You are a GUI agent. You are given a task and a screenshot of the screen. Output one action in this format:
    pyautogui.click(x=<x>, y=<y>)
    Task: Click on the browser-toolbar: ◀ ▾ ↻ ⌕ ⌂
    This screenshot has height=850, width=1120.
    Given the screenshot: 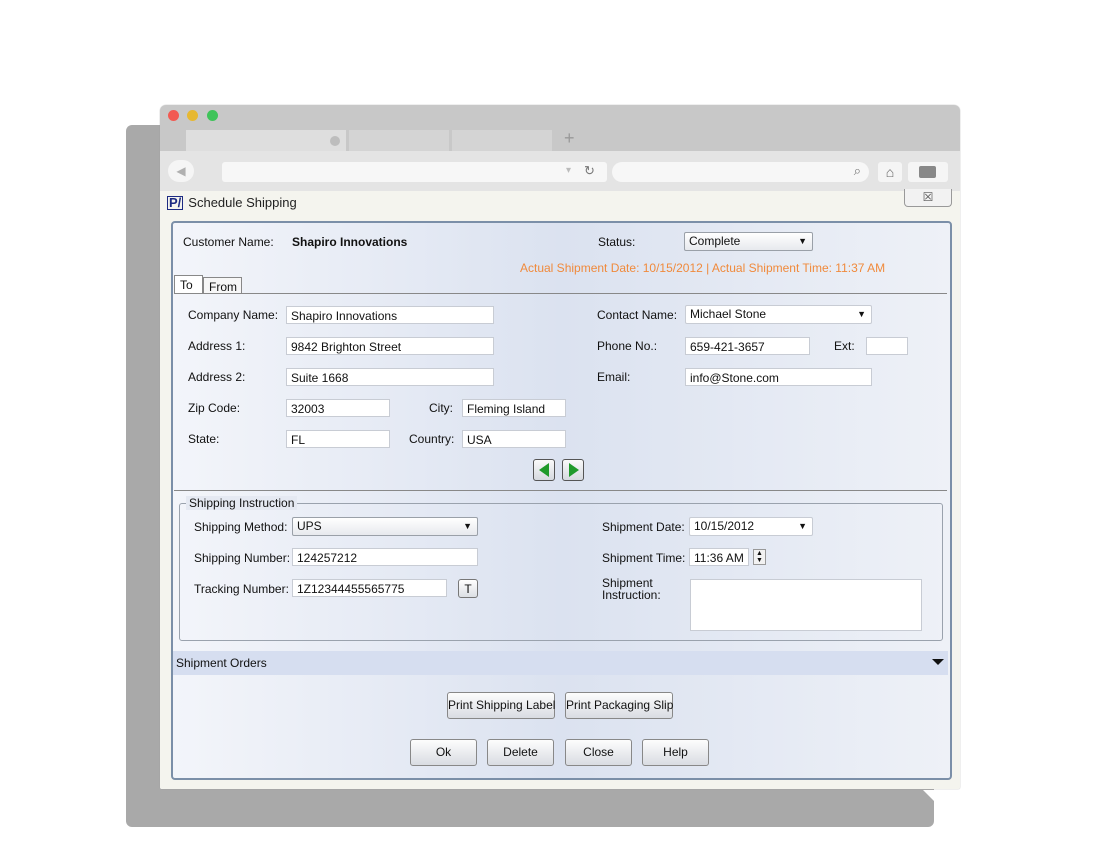 What is the action you would take?
    pyautogui.click(x=560, y=171)
    